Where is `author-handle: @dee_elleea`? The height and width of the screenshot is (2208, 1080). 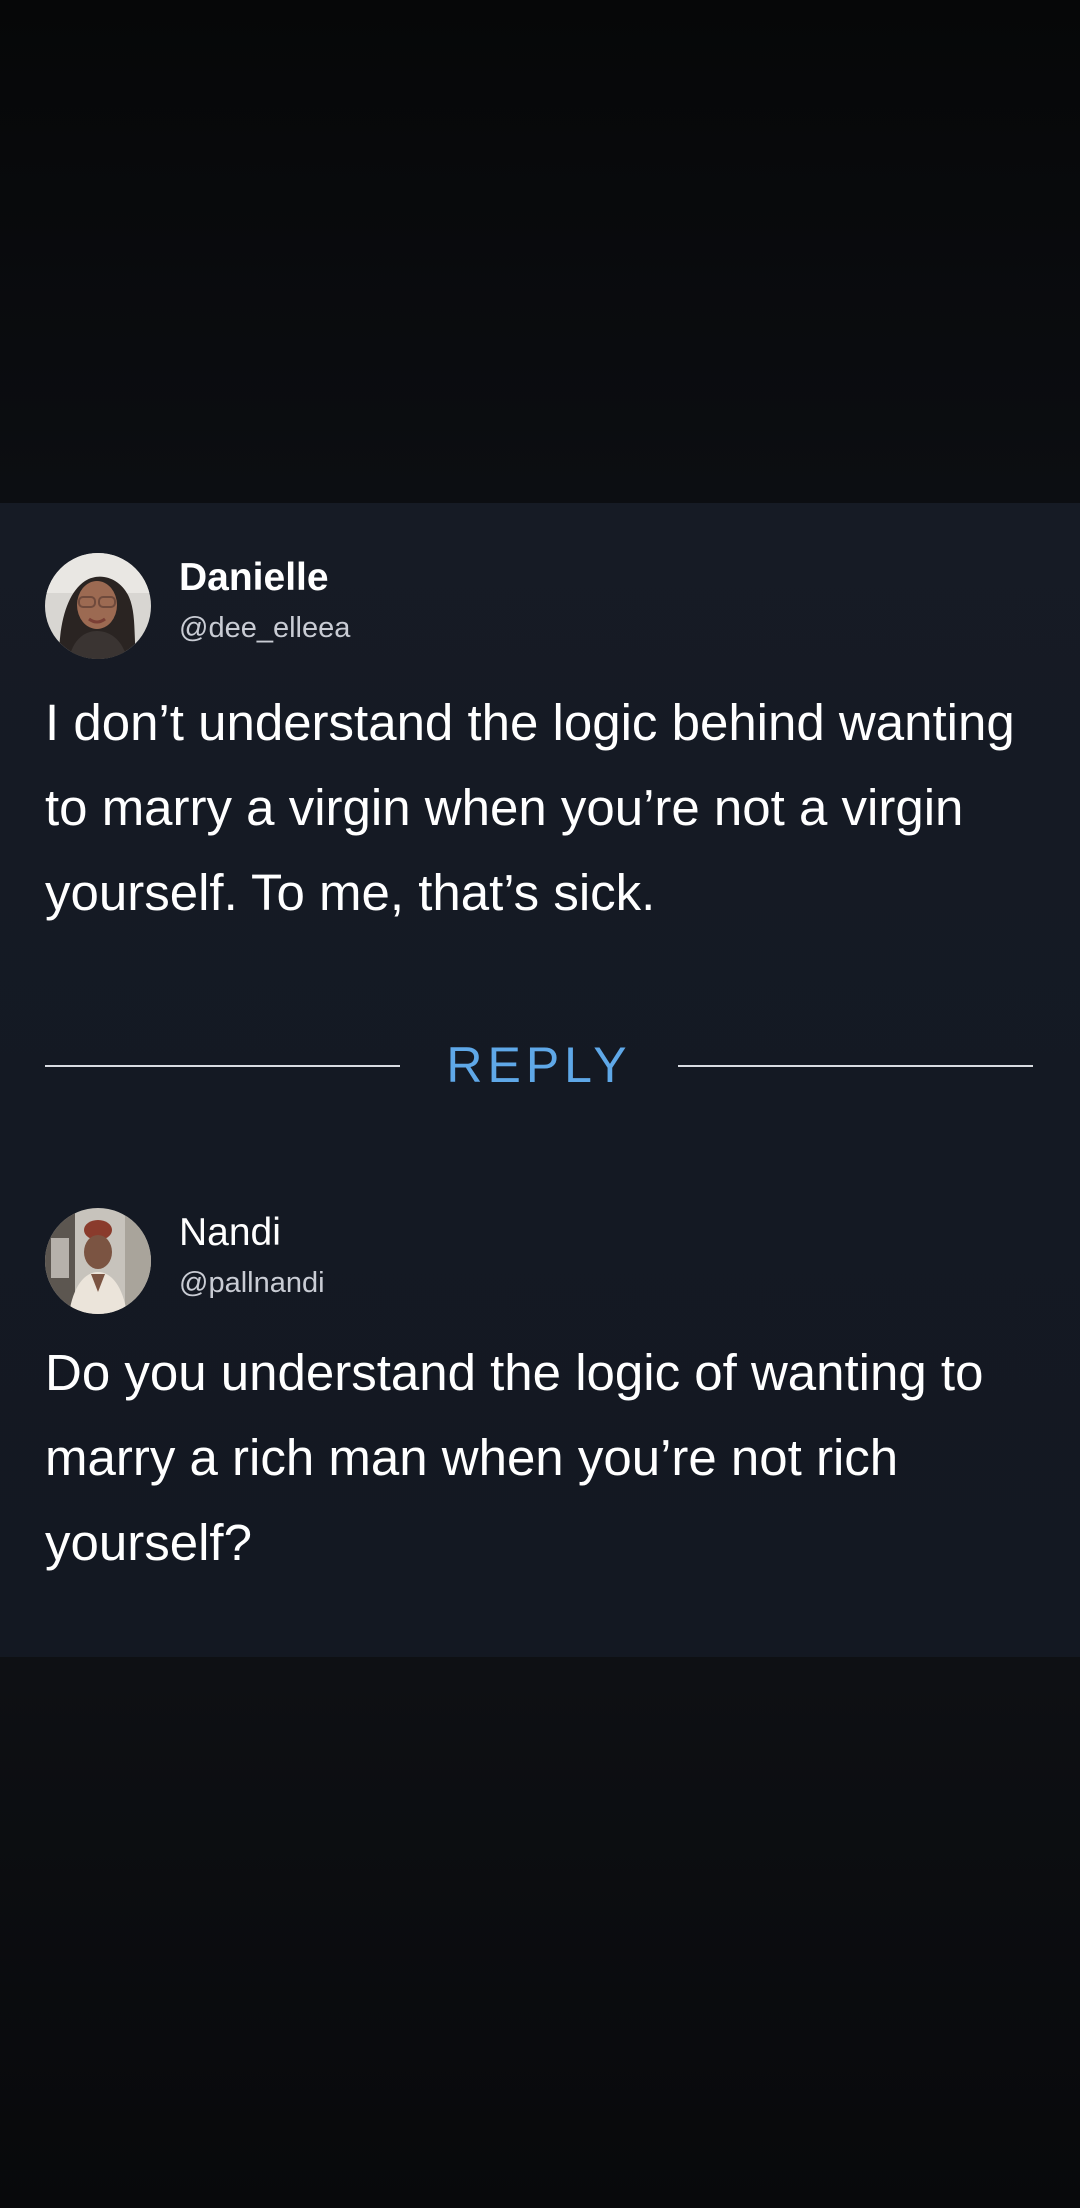 author-handle: @dee_elleea is located at coordinates (264, 628).